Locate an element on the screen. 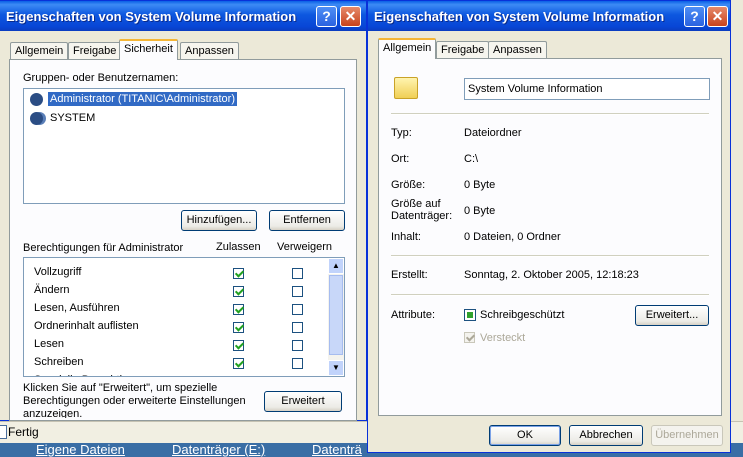  allow-column-header: Zulassen is located at coordinates (238, 247).